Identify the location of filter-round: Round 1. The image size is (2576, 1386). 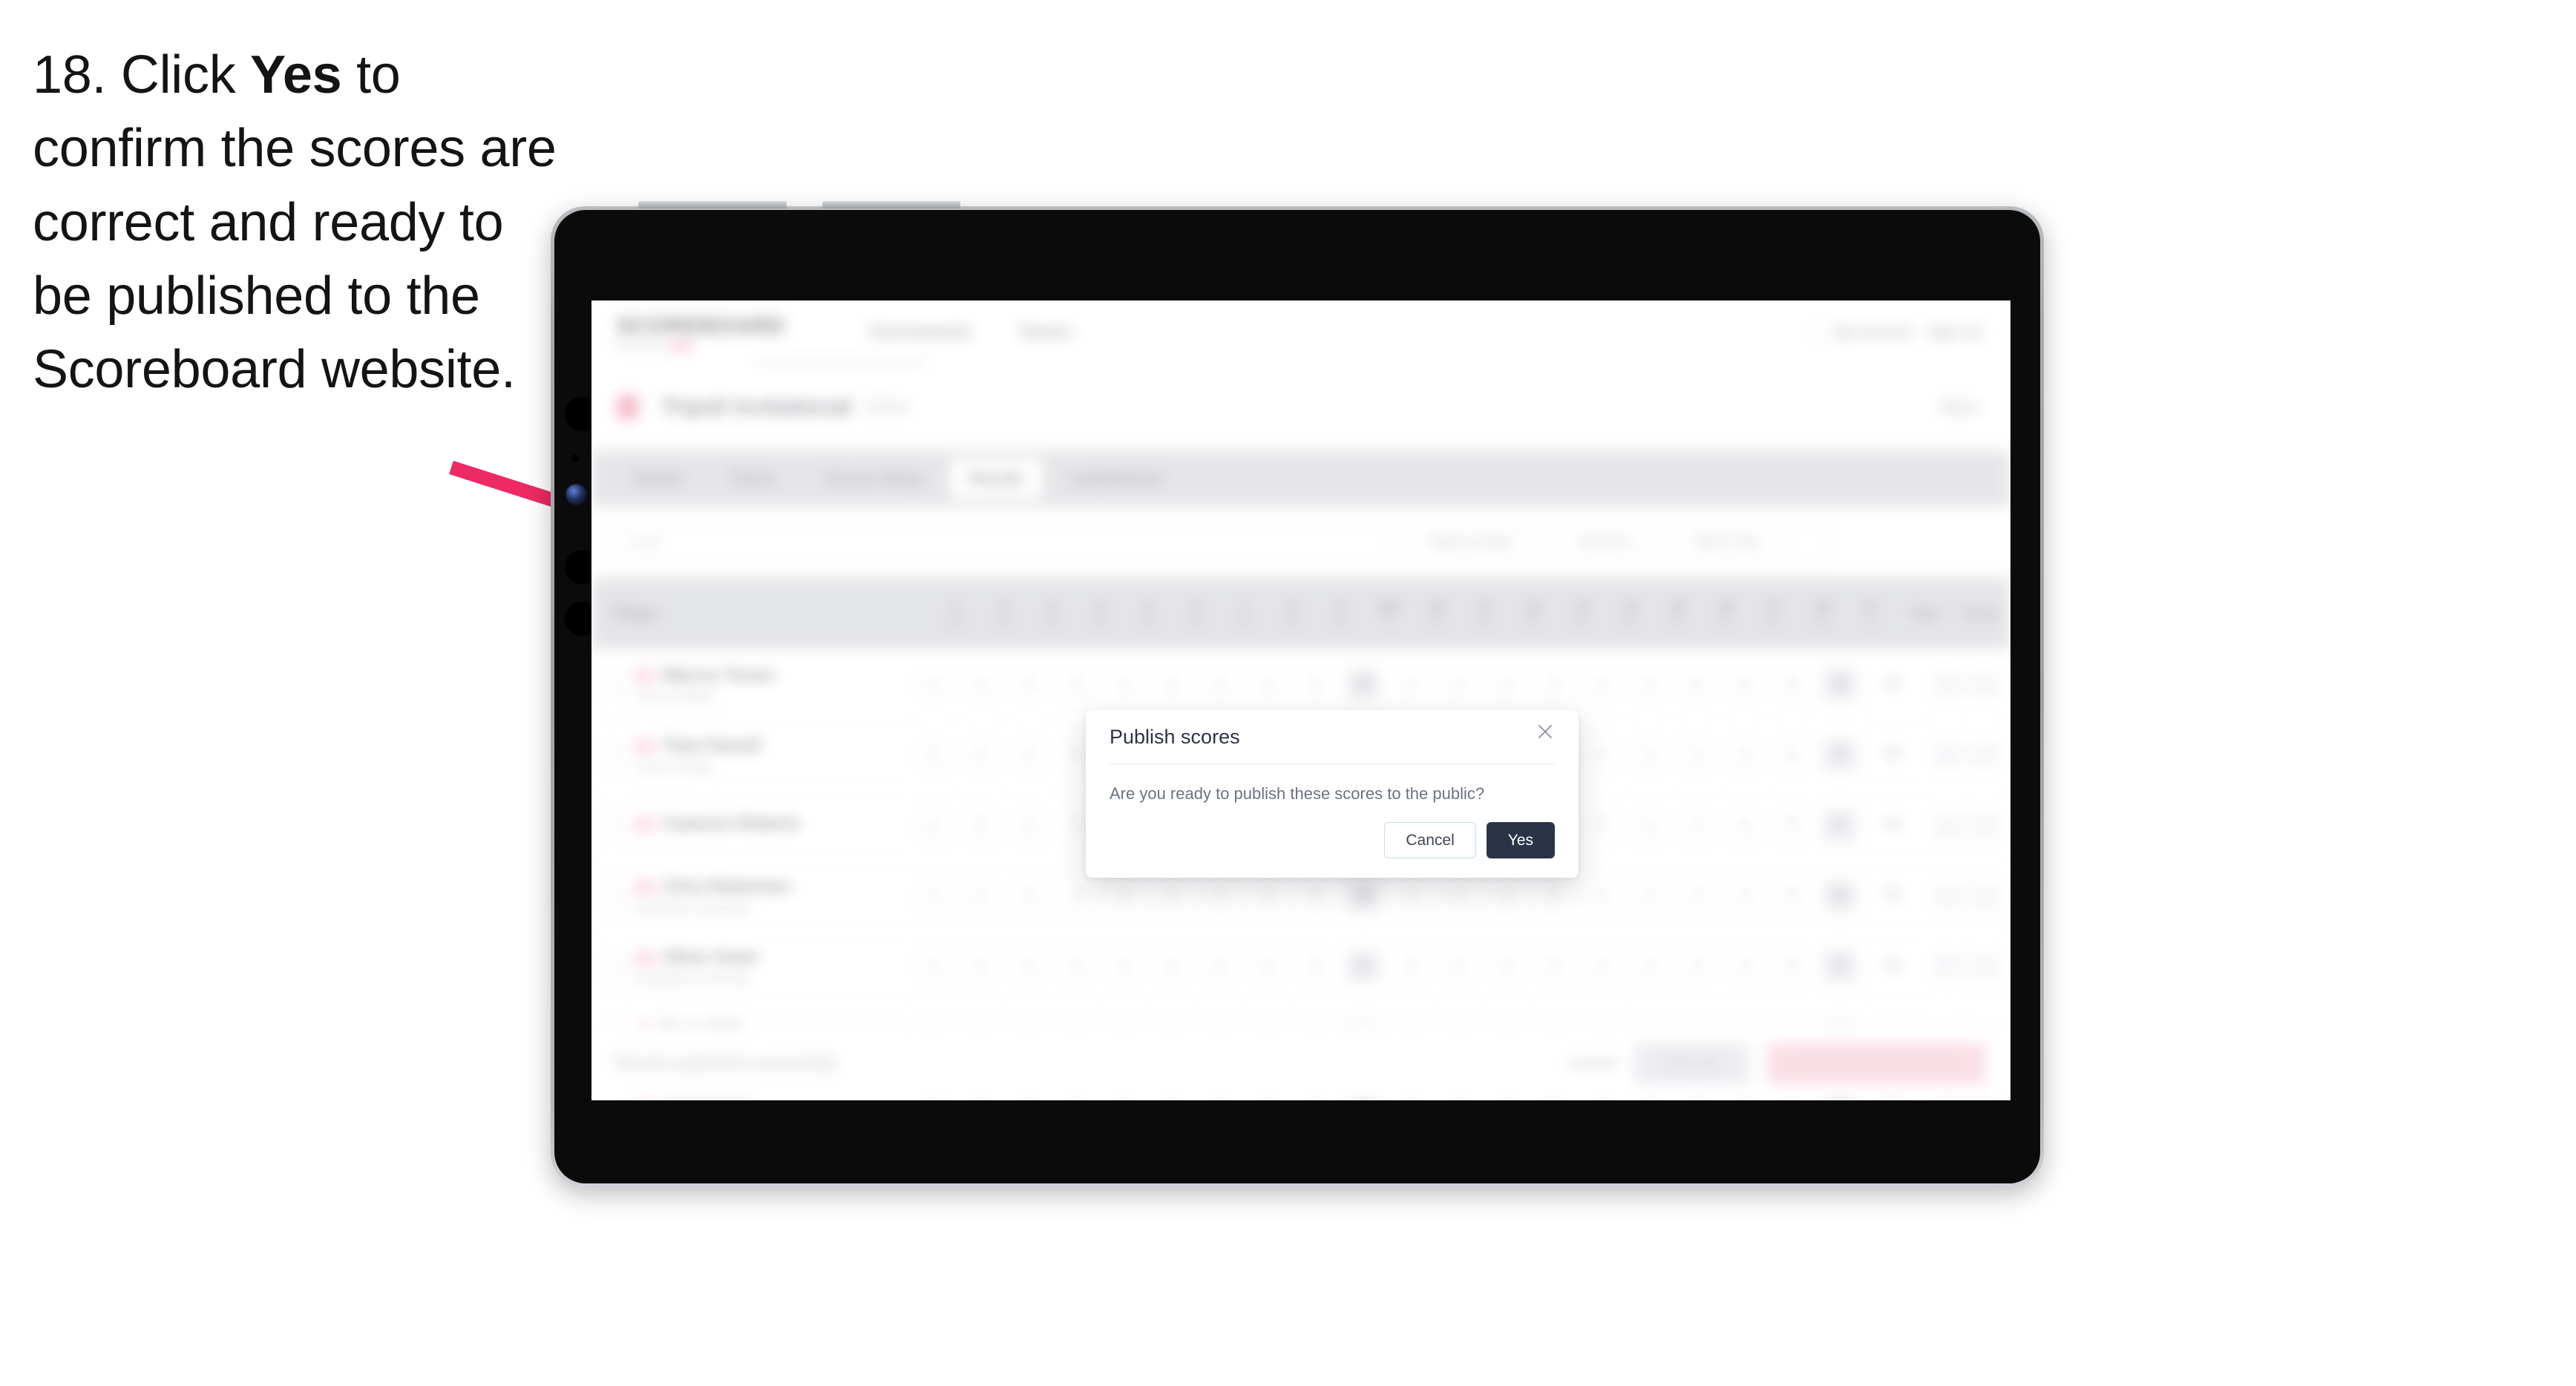
(1606, 542).